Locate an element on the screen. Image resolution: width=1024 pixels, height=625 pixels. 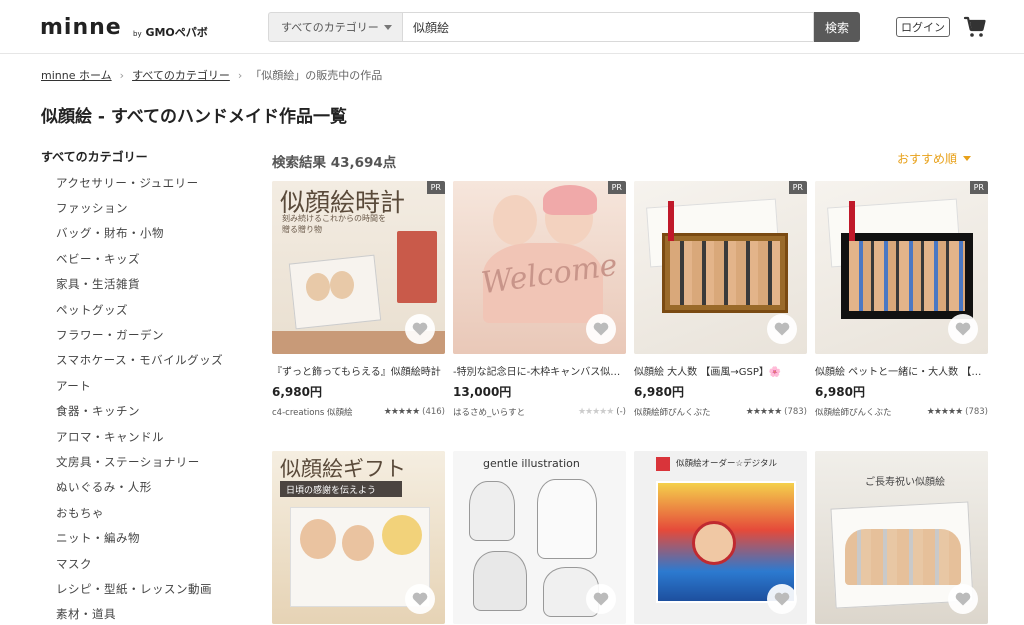
product-thumbnail: 似顔絵ギフト 日頃の感謝を伝えよう is located at coordinates (358, 537).